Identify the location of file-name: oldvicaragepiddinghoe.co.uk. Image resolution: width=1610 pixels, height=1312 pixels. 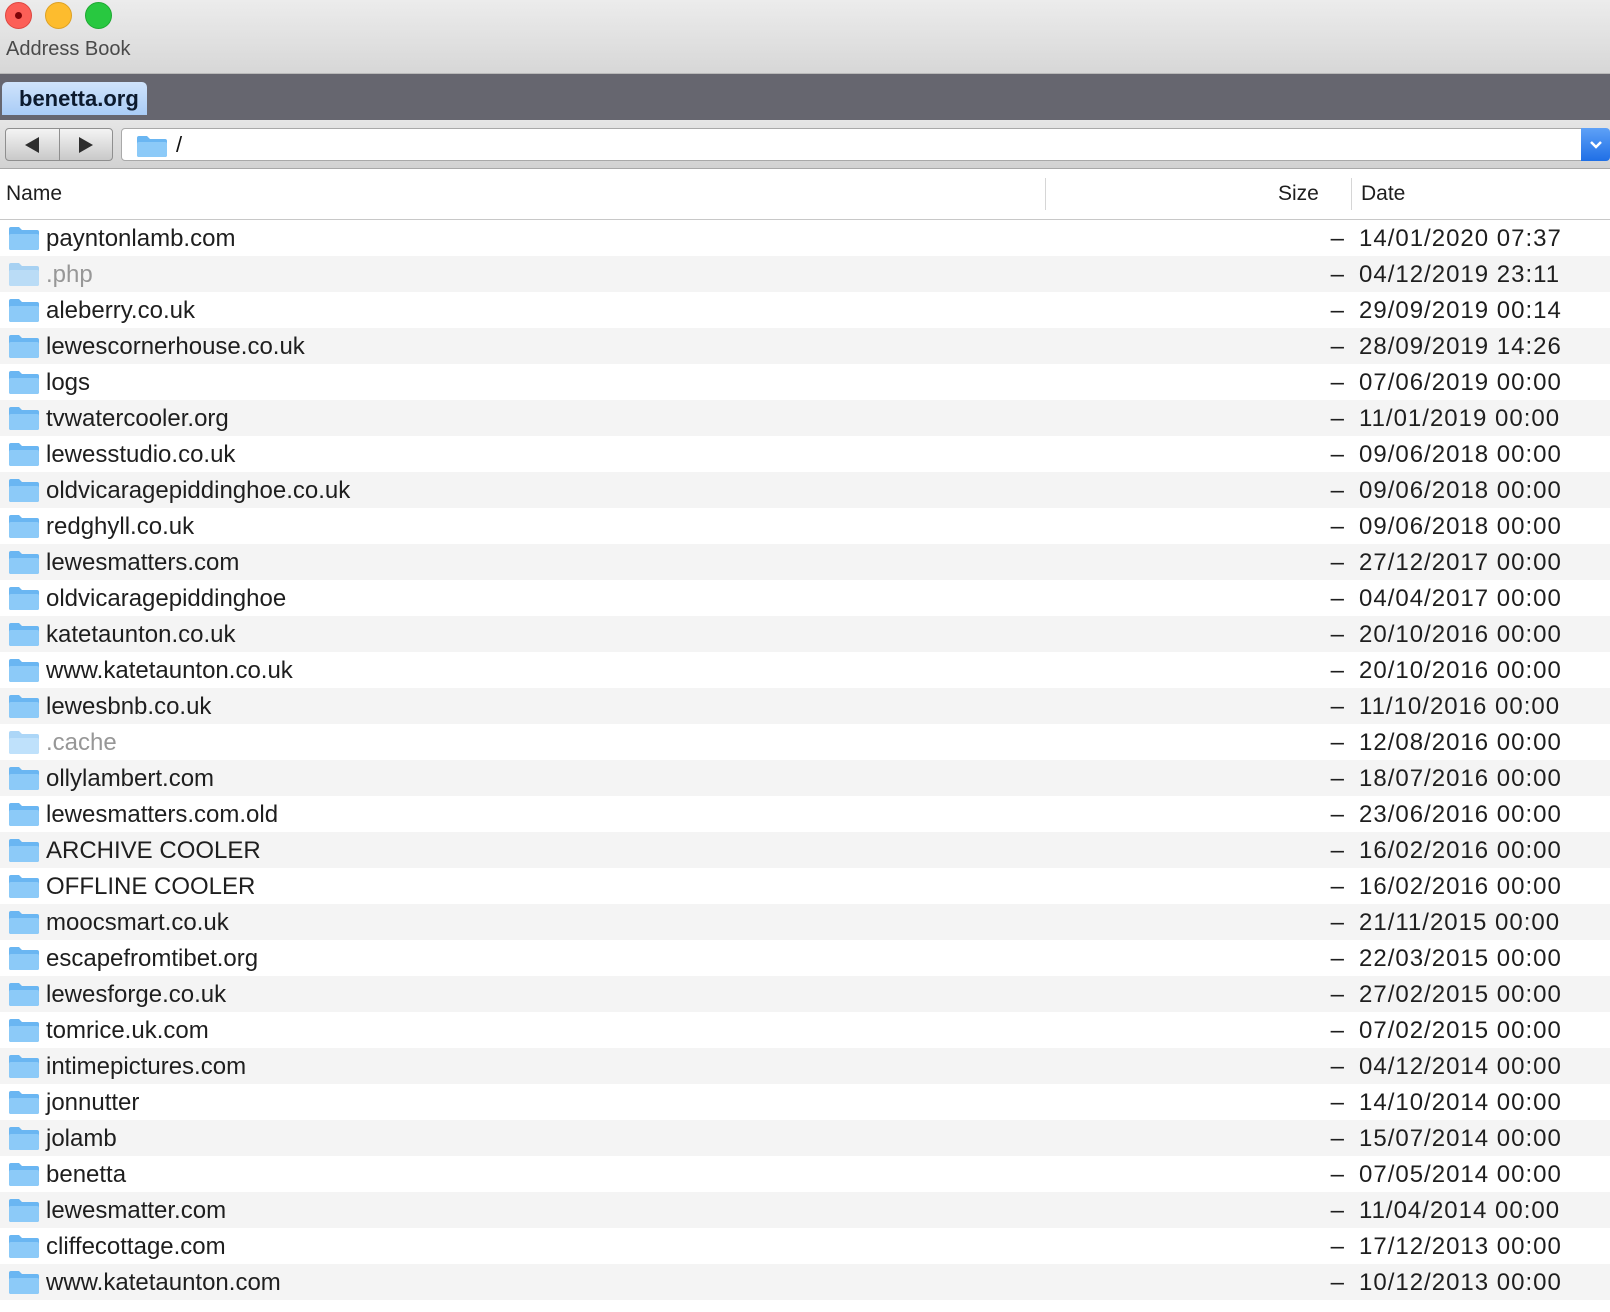
(198, 490).